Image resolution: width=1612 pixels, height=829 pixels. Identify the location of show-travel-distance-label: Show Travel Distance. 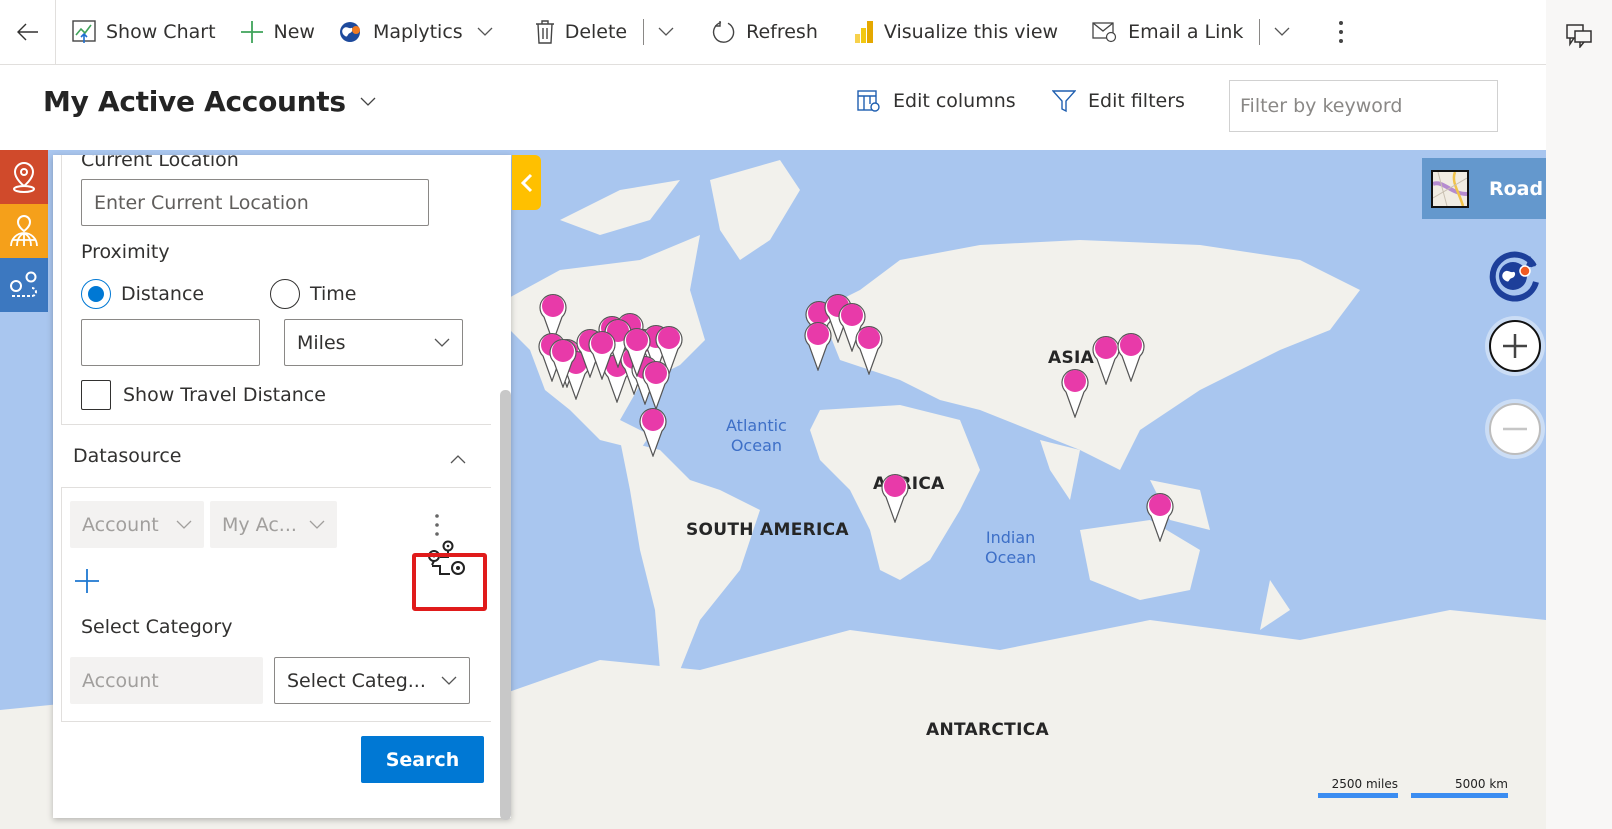
(224, 395).